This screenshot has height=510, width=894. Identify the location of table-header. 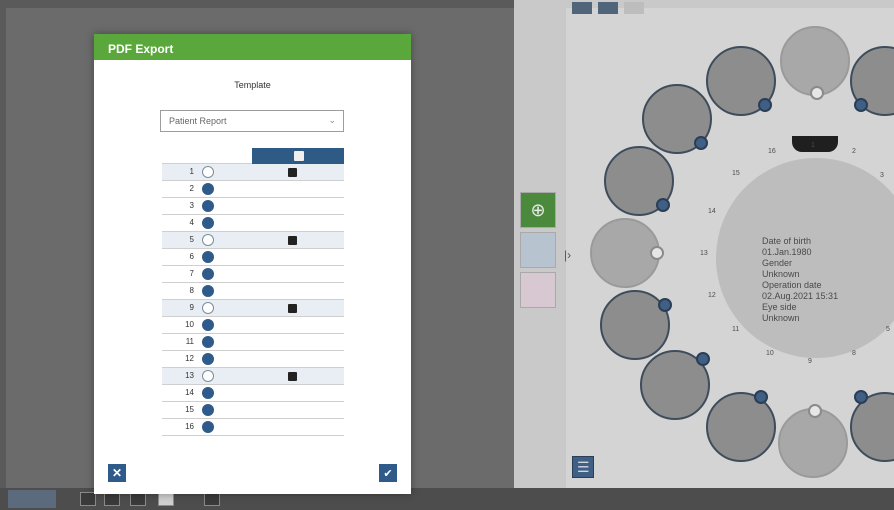
(253, 156).